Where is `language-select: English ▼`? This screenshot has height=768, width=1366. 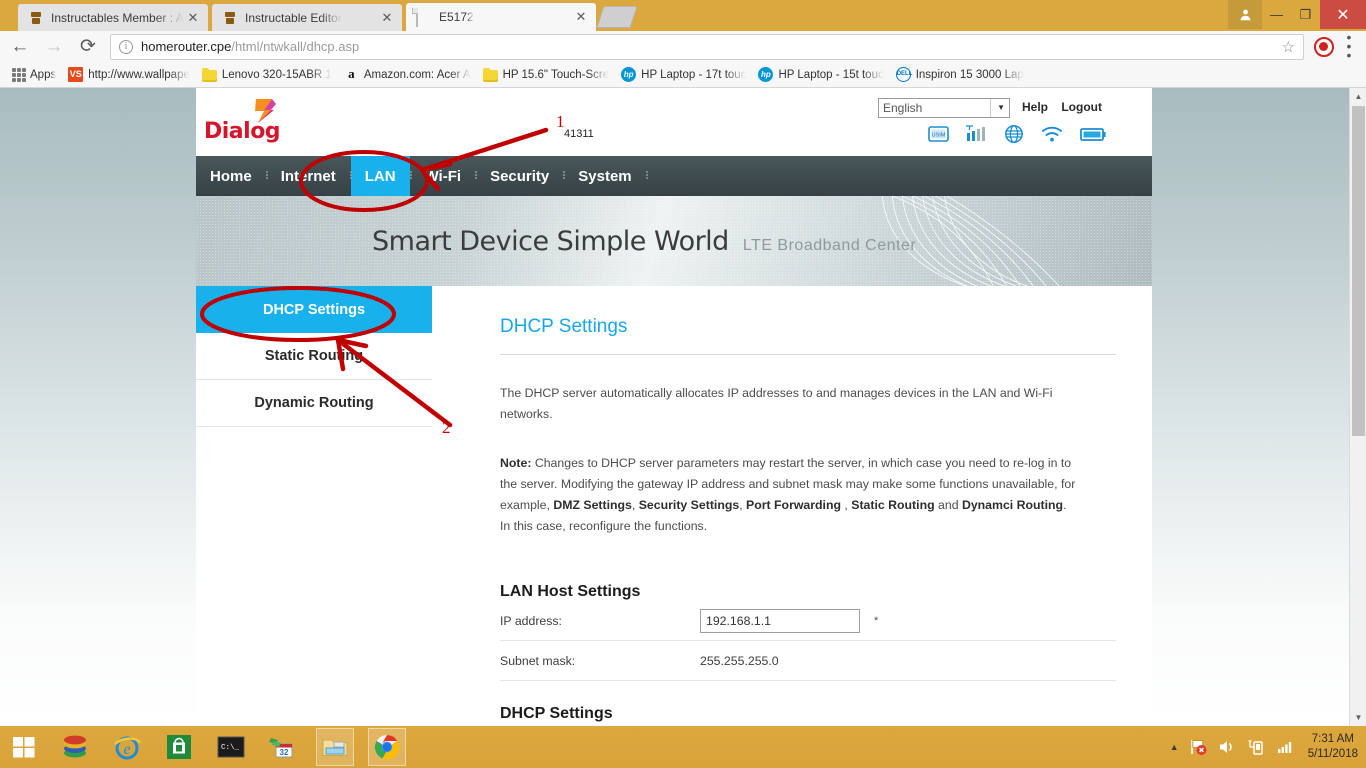 language-select: English ▼ is located at coordinates (944, 108).